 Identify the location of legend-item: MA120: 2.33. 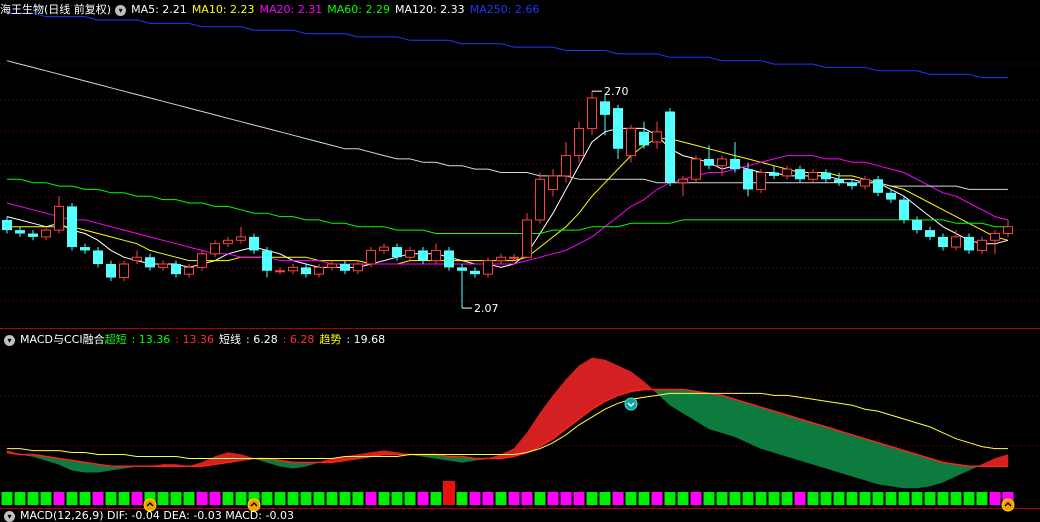
(429, 9).